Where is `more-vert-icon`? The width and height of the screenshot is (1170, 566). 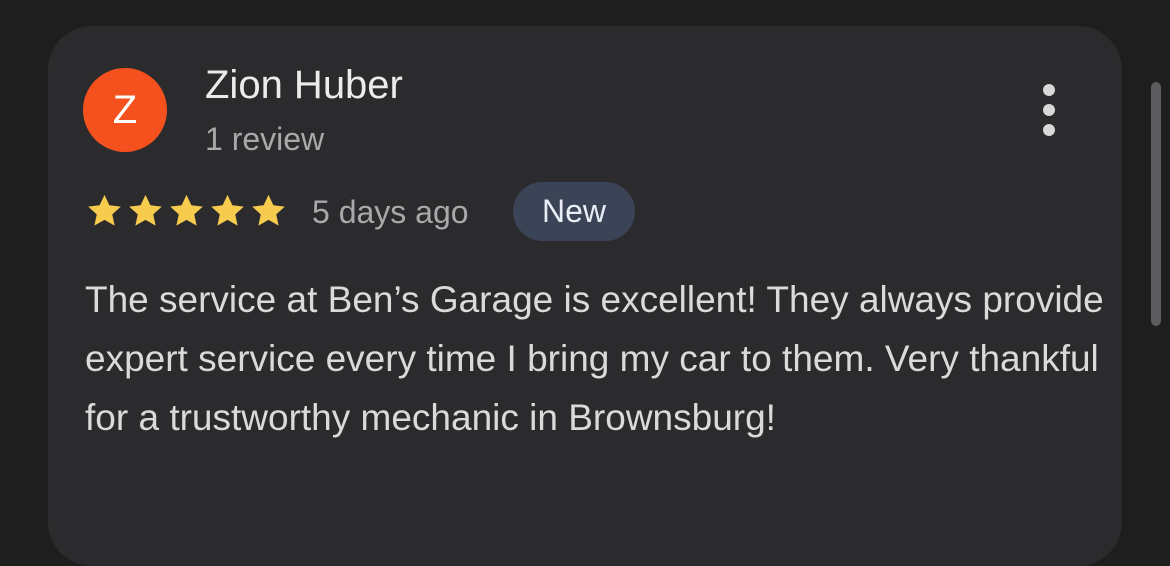 more-vert-icon is located at coordinates (1049, 90).